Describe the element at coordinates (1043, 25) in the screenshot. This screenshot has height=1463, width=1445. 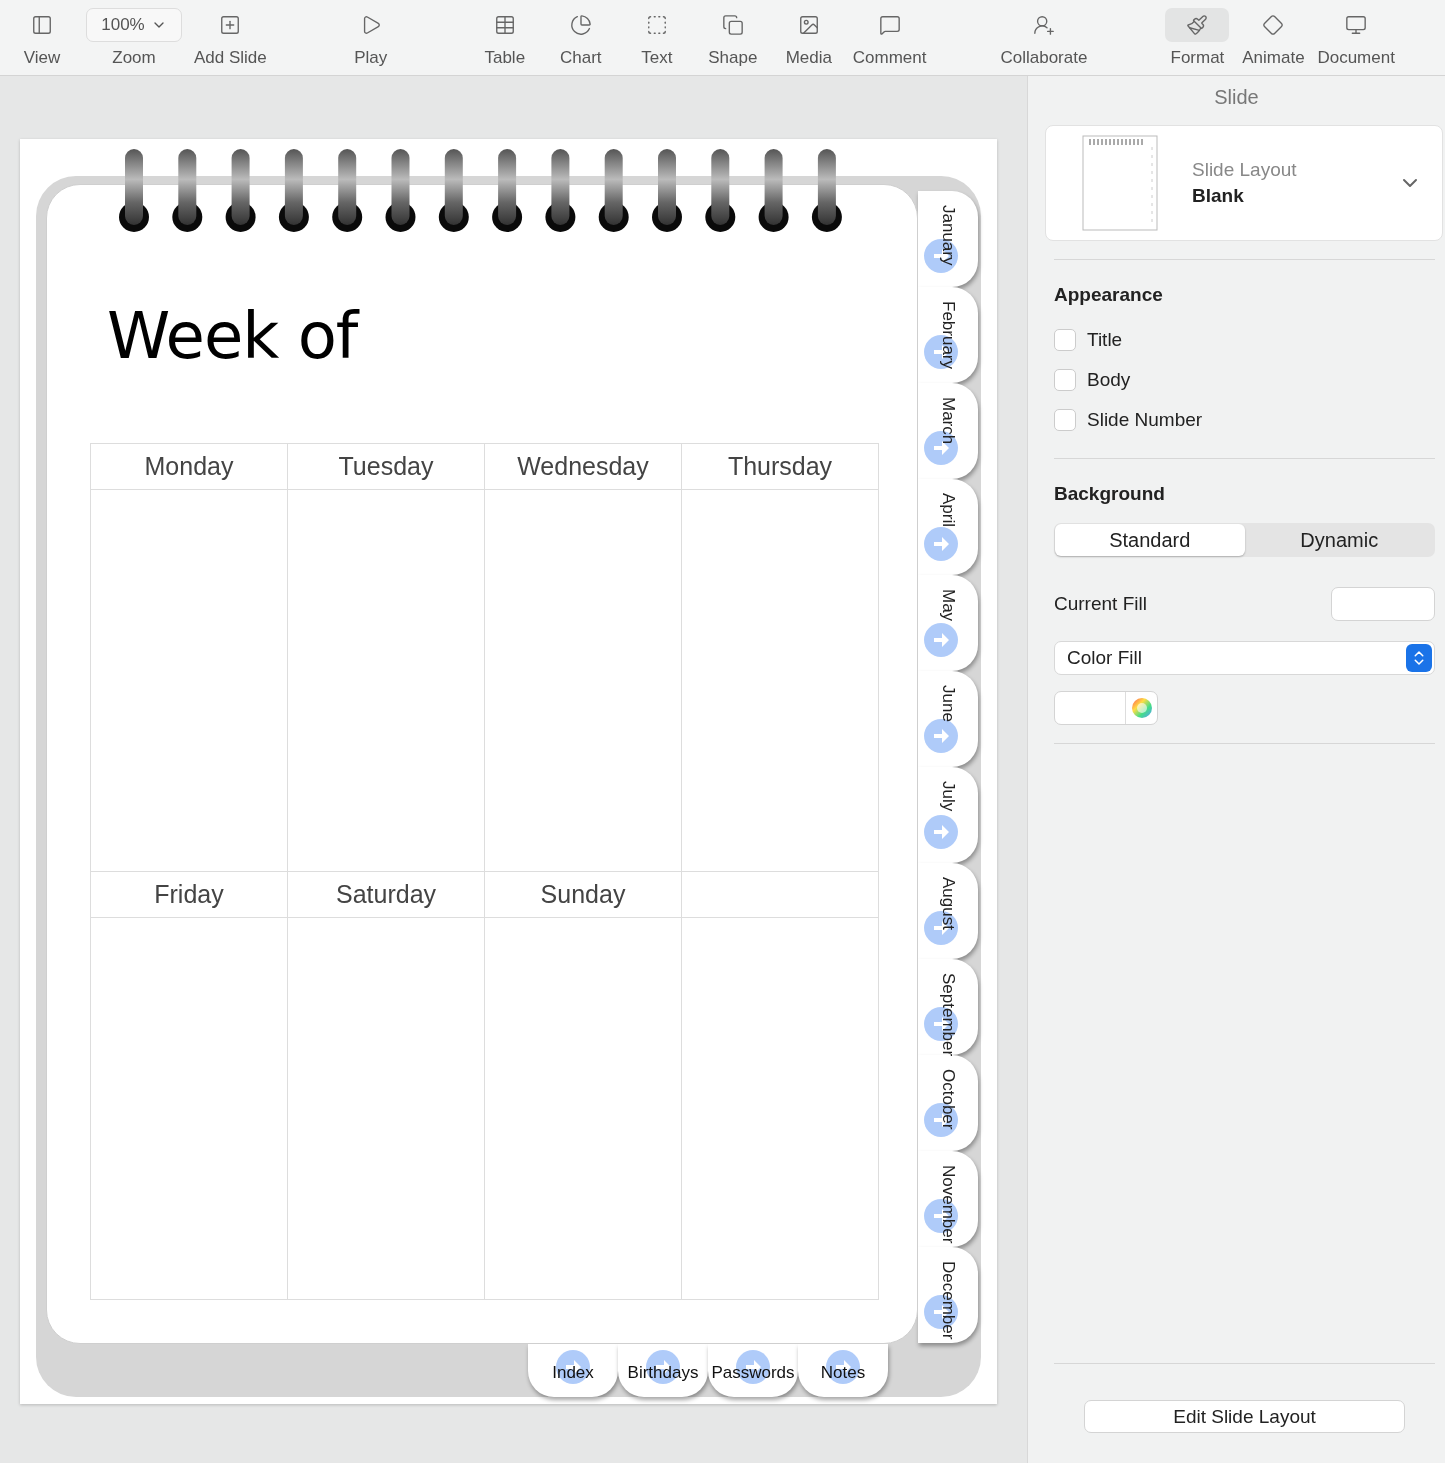
I see `person-plus-icon` at that location.